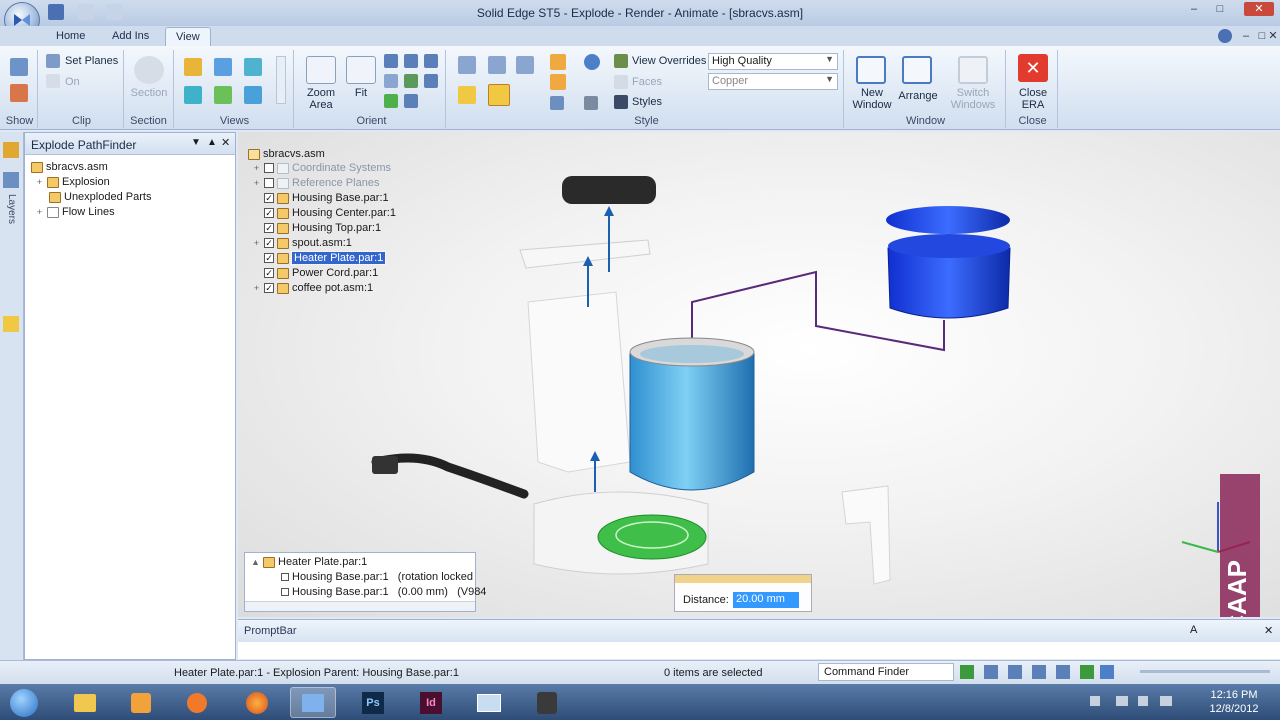 This screenshot has height=720, width=1280. I want to click on sensors-tab-icon, so click(11, 324).